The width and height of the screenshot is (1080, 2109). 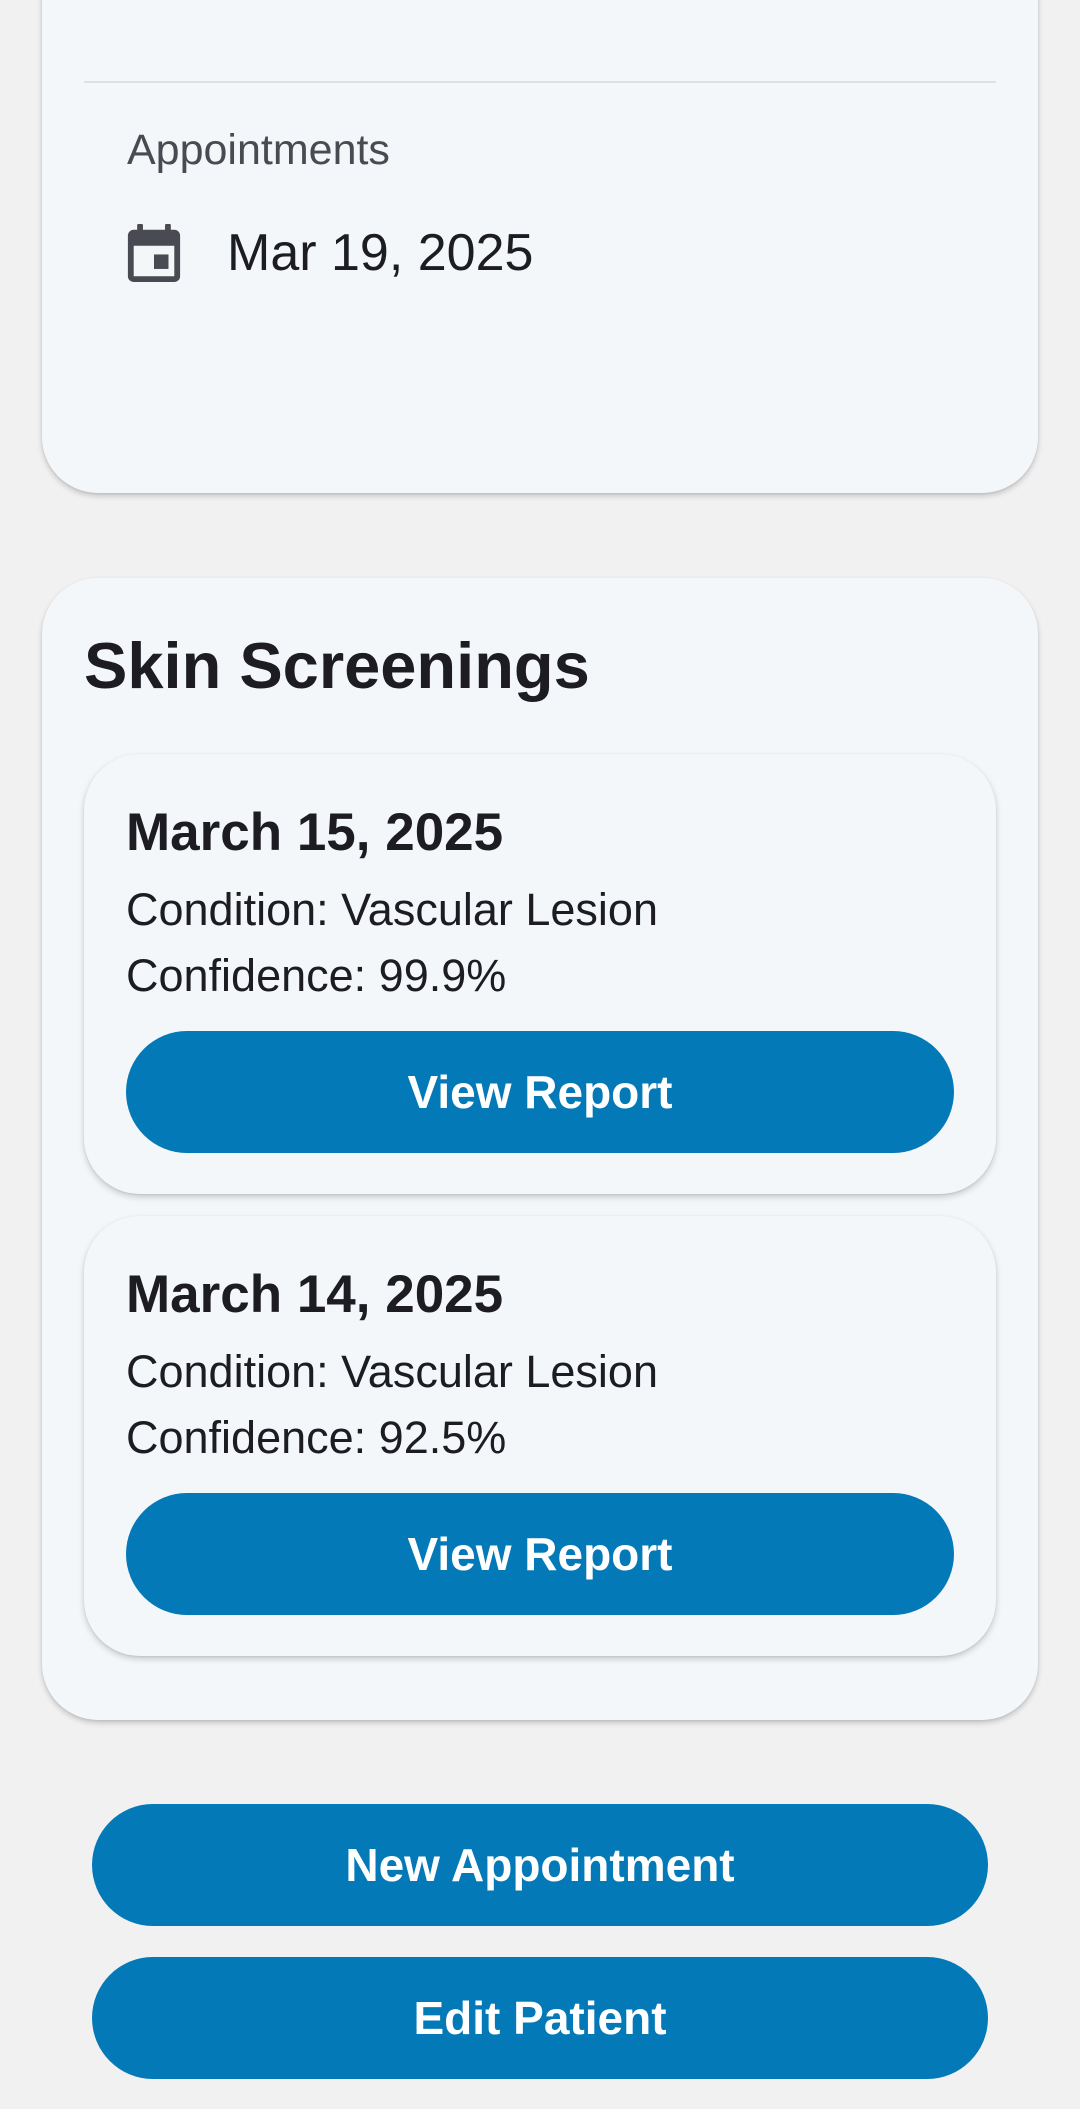 What do you see at coordinates (380, 253) in the screenshot?
I see `appointment-date: Mar 19, 2025` at bounding box center [380, 253].